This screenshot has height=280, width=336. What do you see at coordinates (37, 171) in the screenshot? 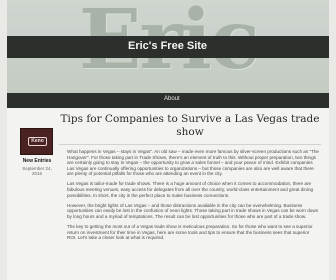
I see `post-date: September 24, 2016` at bounding box center [37, 171].